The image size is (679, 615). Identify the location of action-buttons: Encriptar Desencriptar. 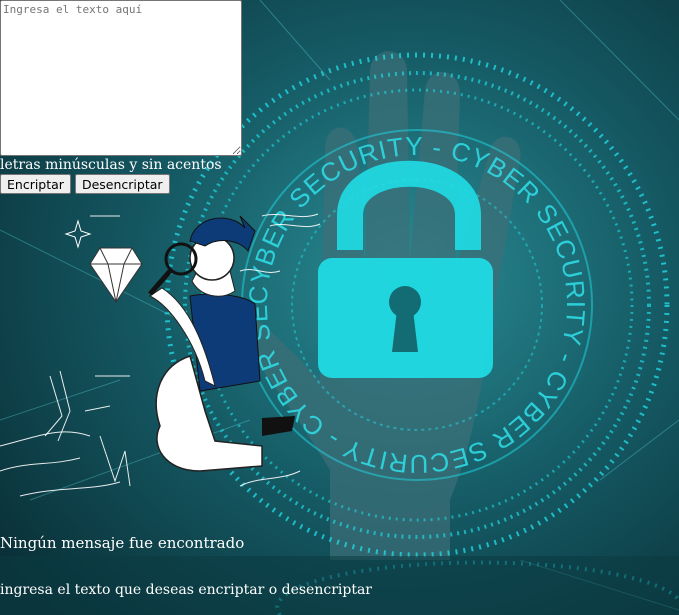
(85, 184).